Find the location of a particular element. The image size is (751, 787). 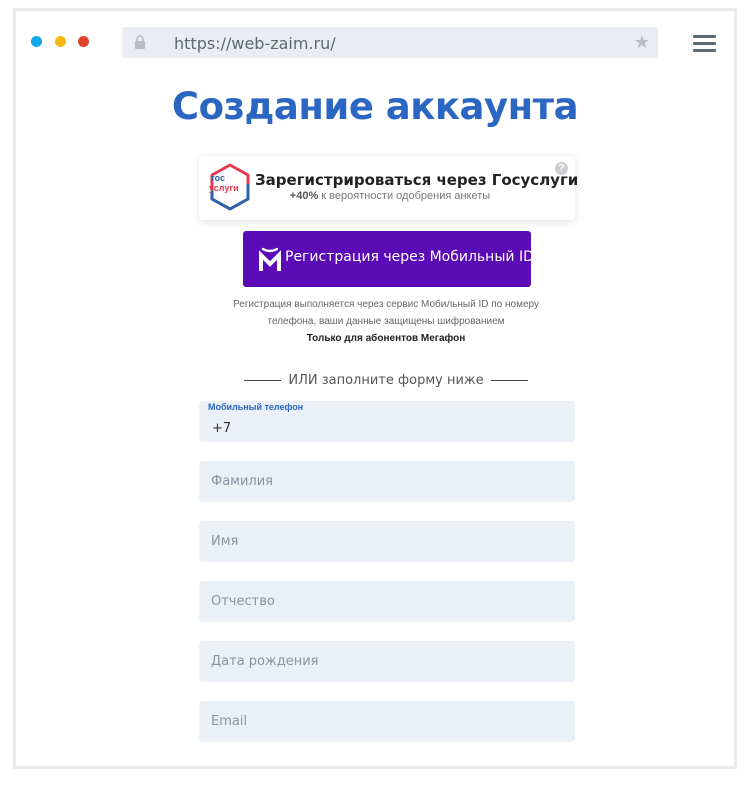

mobile-id-register-button: Регистрация через Мобильный ID is located at coordinates (388, 259).